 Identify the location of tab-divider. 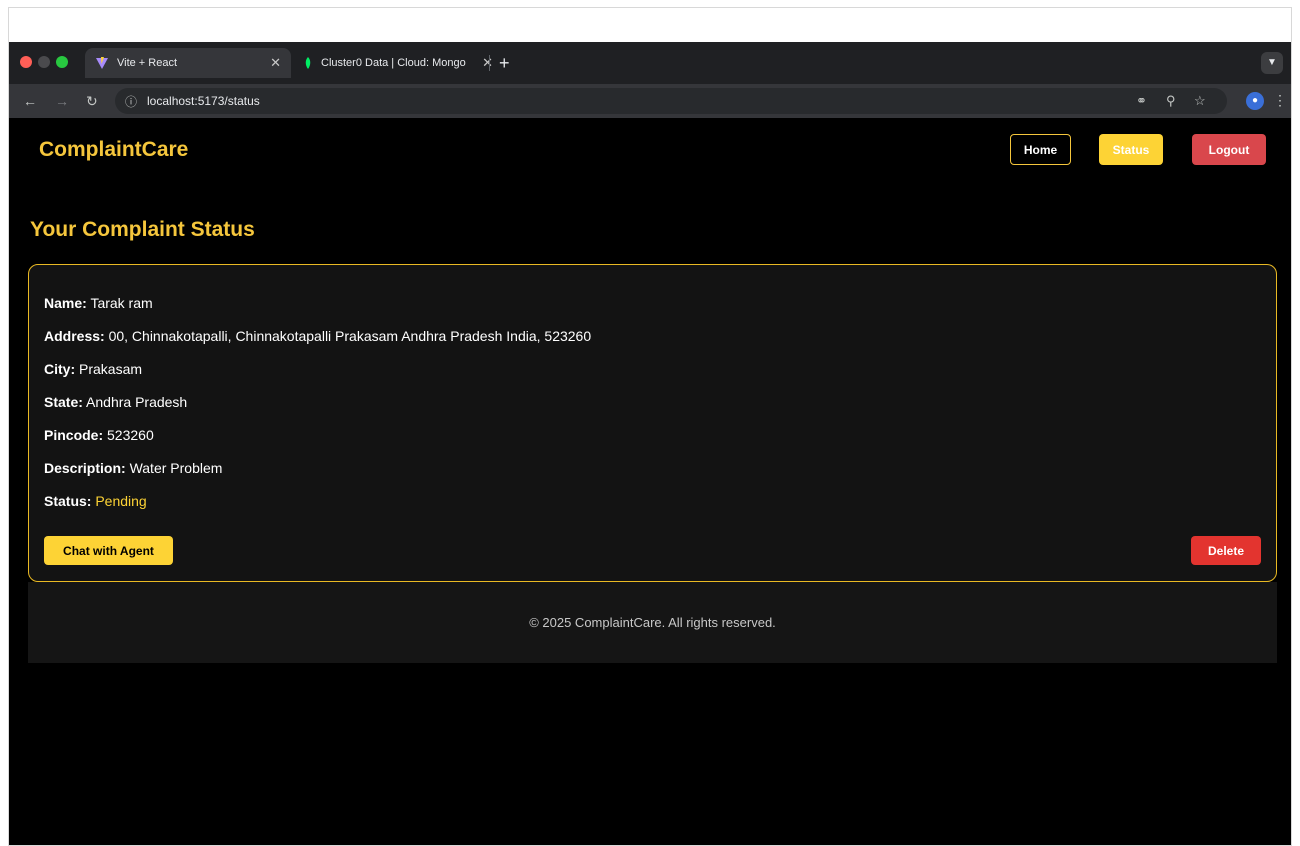
(489, 63).